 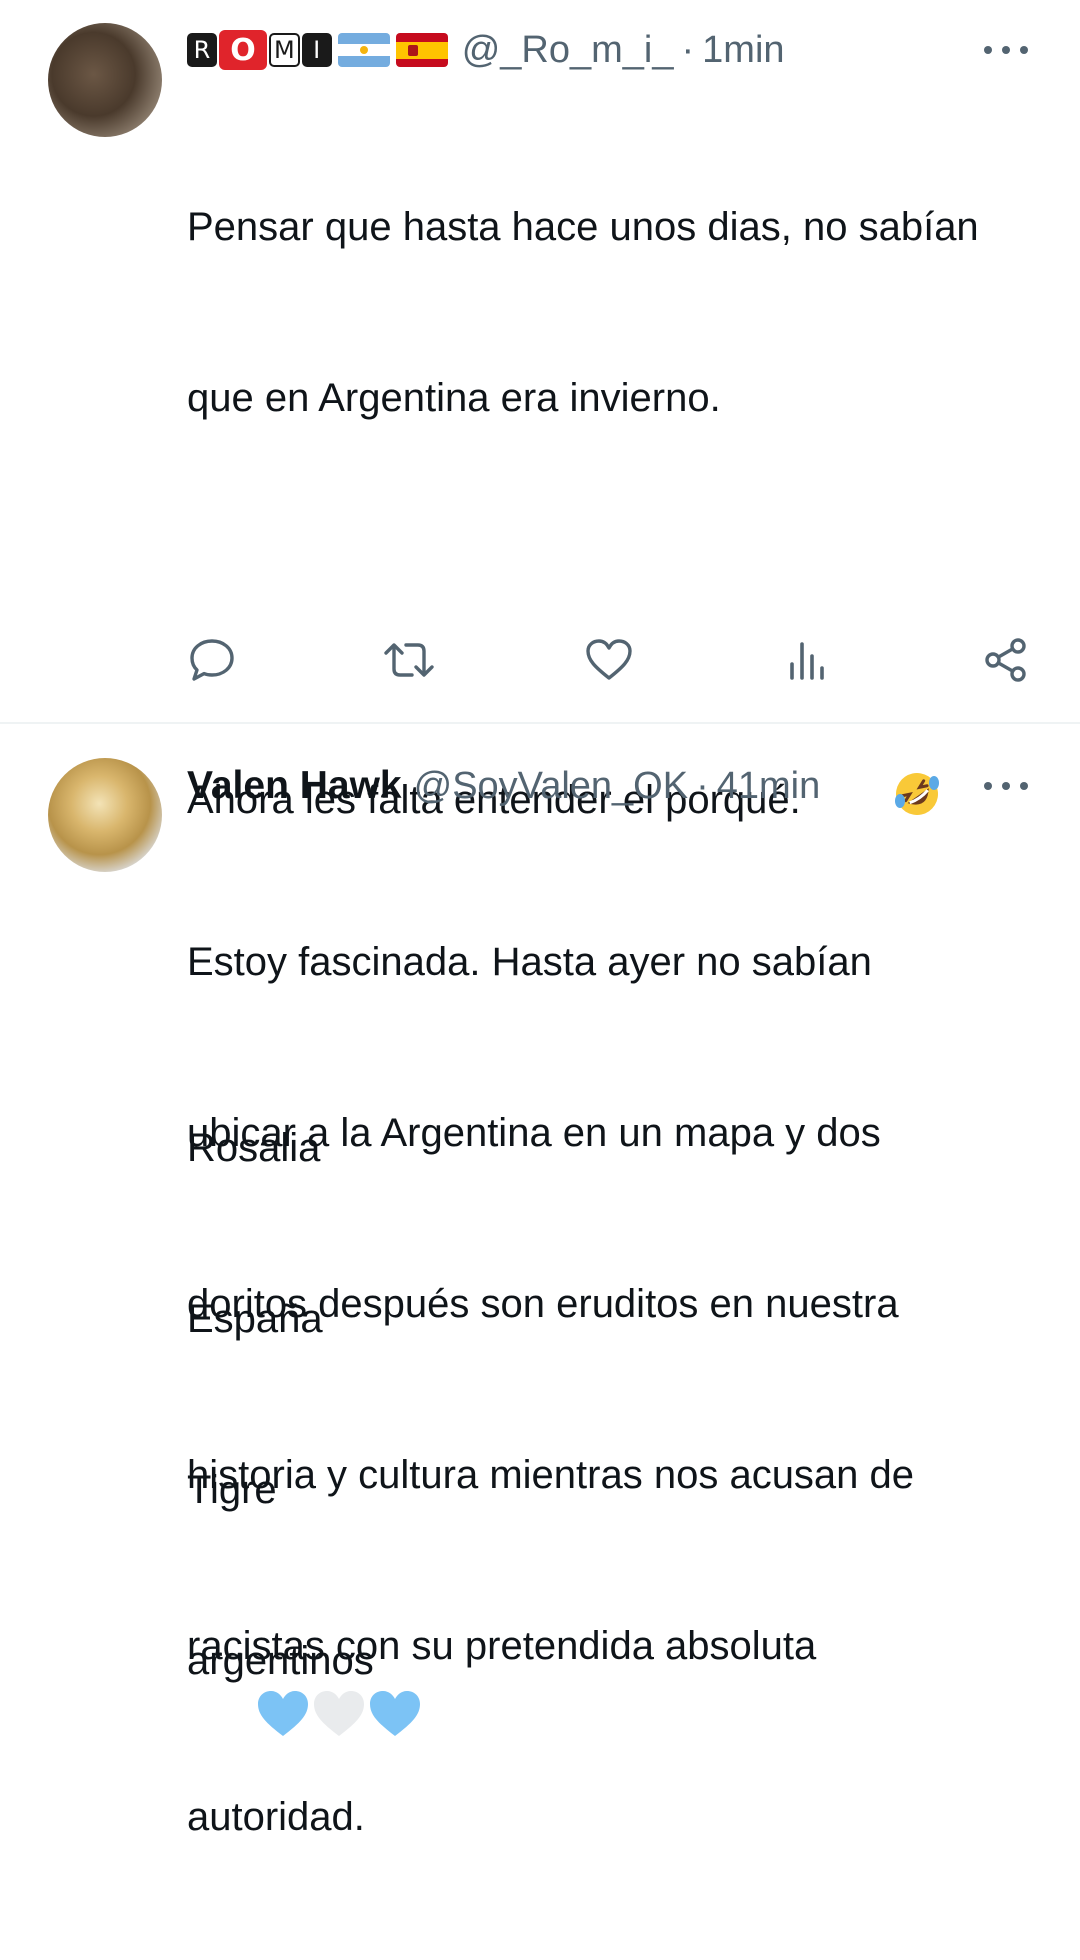 I want to click on text-line: que en Argentina era invierno., so click(x=454, y=398).